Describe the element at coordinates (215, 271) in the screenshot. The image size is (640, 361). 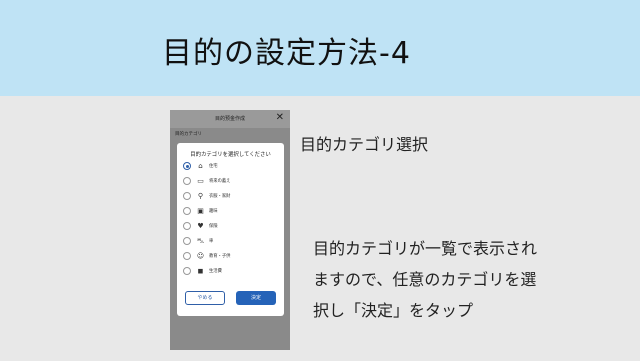
I see `option-label: 生活費` at that location.